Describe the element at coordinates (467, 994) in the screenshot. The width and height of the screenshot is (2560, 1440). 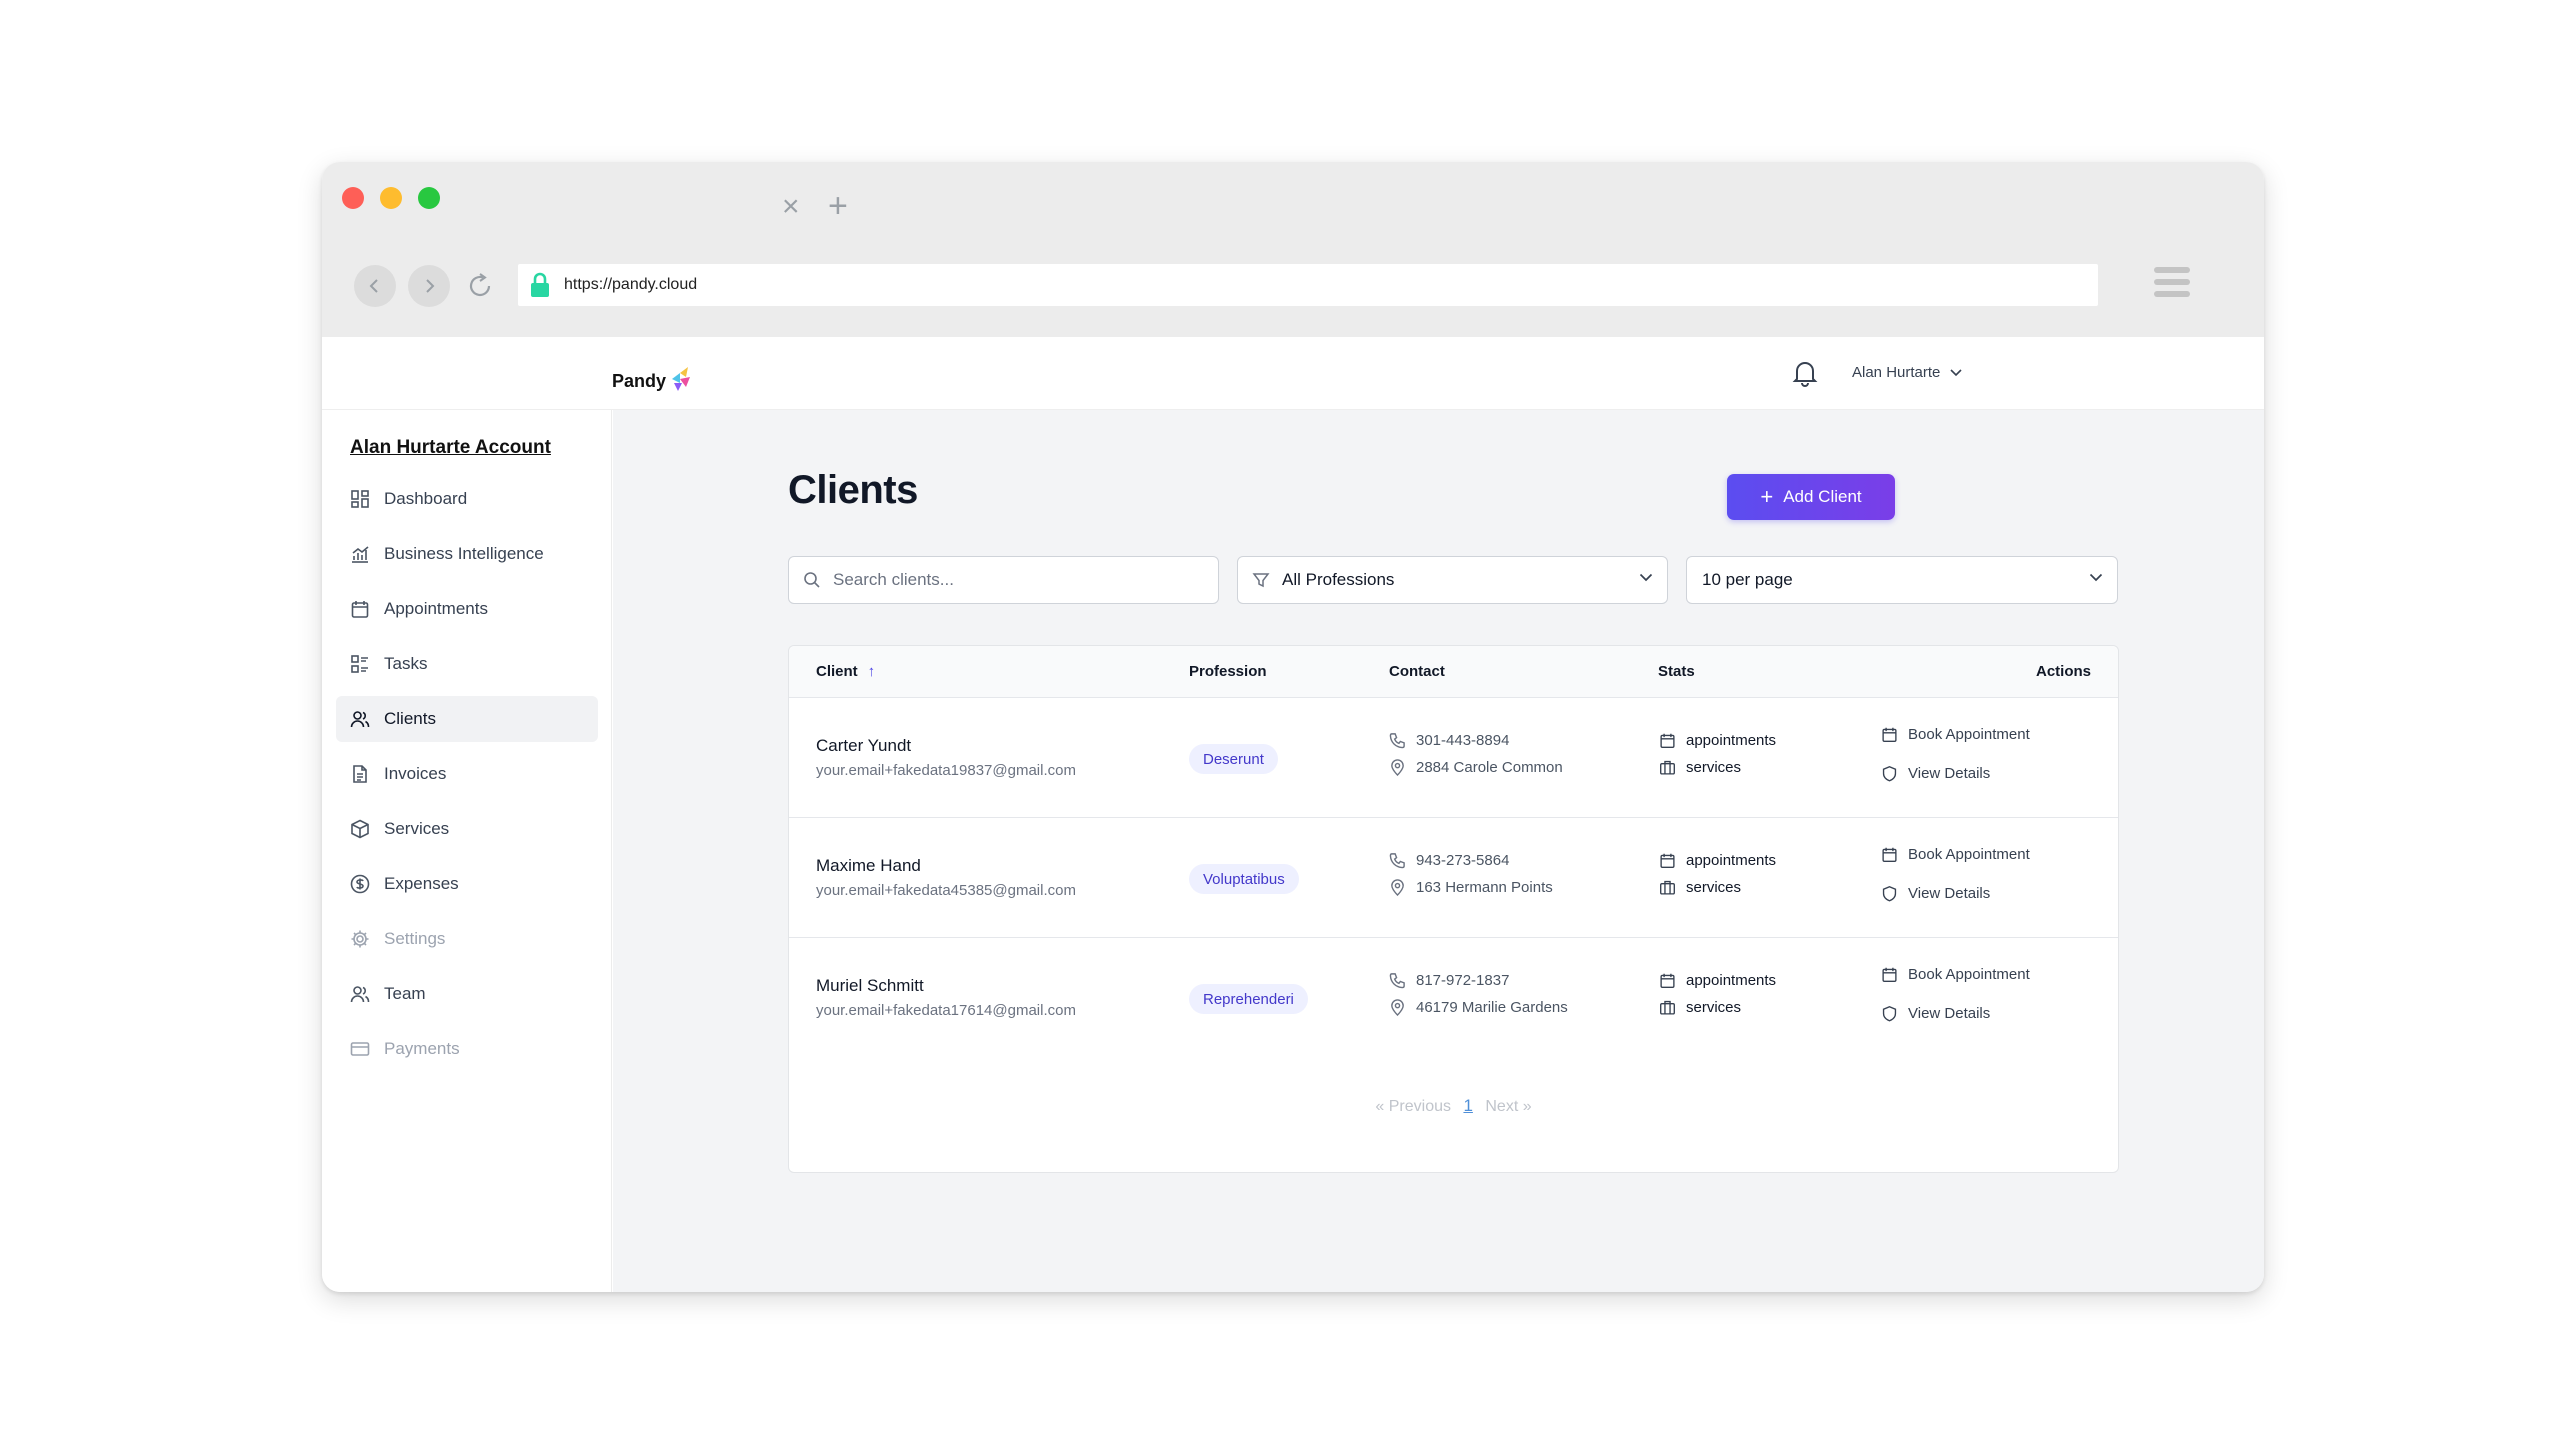
I see `sidebar-item-team: Team` at that location.